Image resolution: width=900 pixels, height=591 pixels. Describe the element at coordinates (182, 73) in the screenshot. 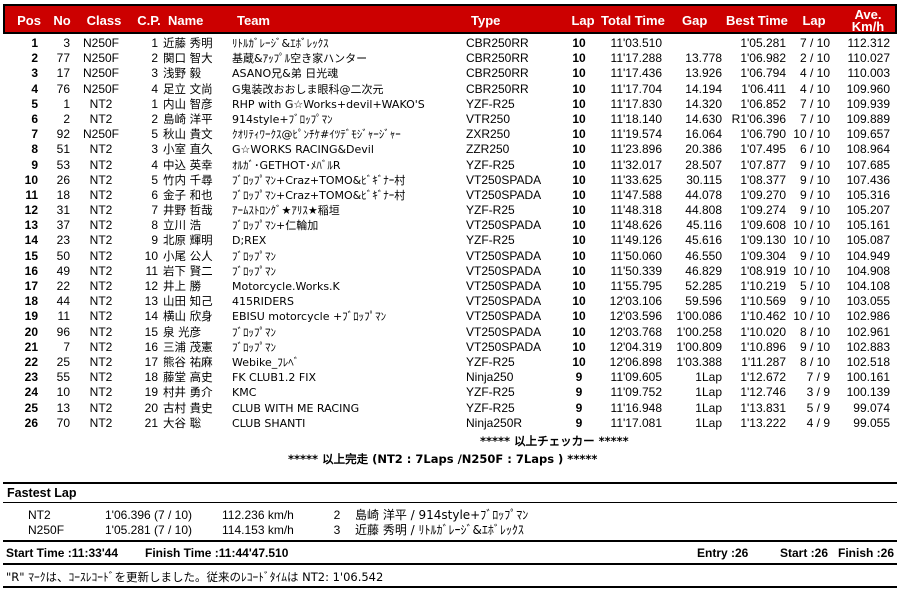

I see `cell-rider-name: 浅野 毅` at that location.